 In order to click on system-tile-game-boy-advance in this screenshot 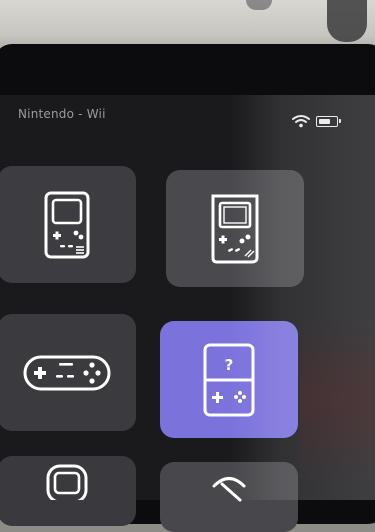, I will do `click(68, 491)`.